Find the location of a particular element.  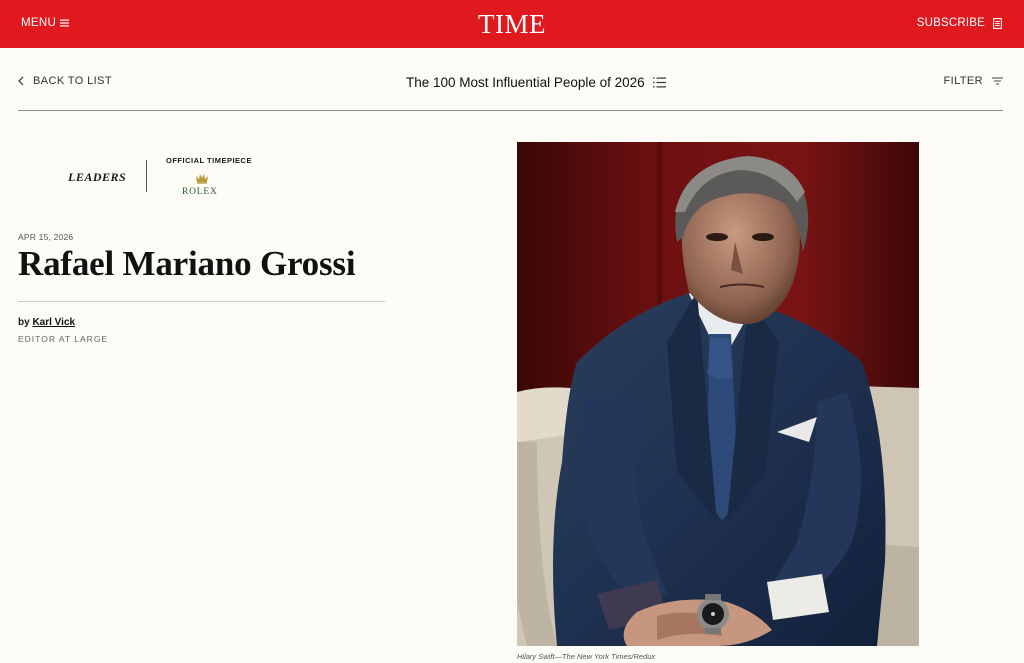

filter-button: FILTER is located at coordinates (973, 81).